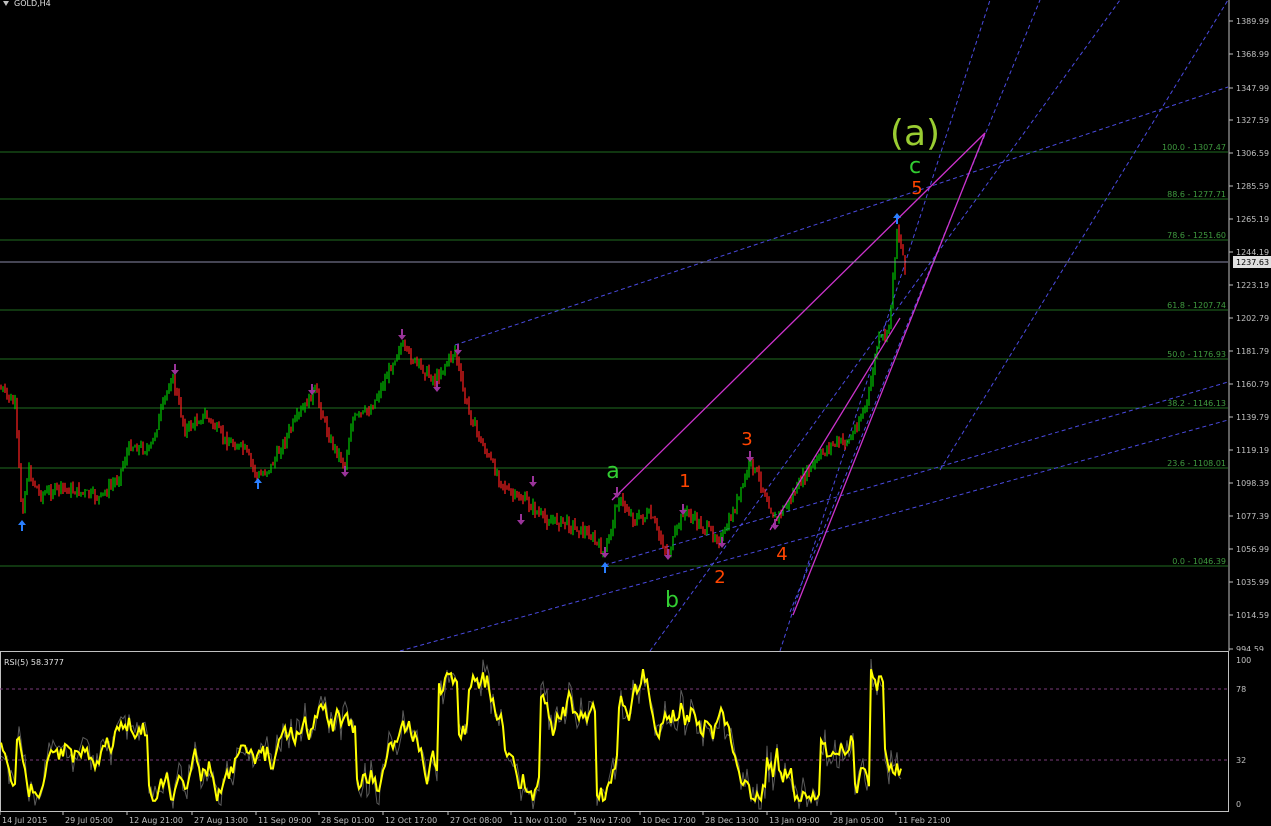 This screenshot has width=1271, height=826. I want to click on time-axis-label: 11 Sep 09:00, so click(284, 820).